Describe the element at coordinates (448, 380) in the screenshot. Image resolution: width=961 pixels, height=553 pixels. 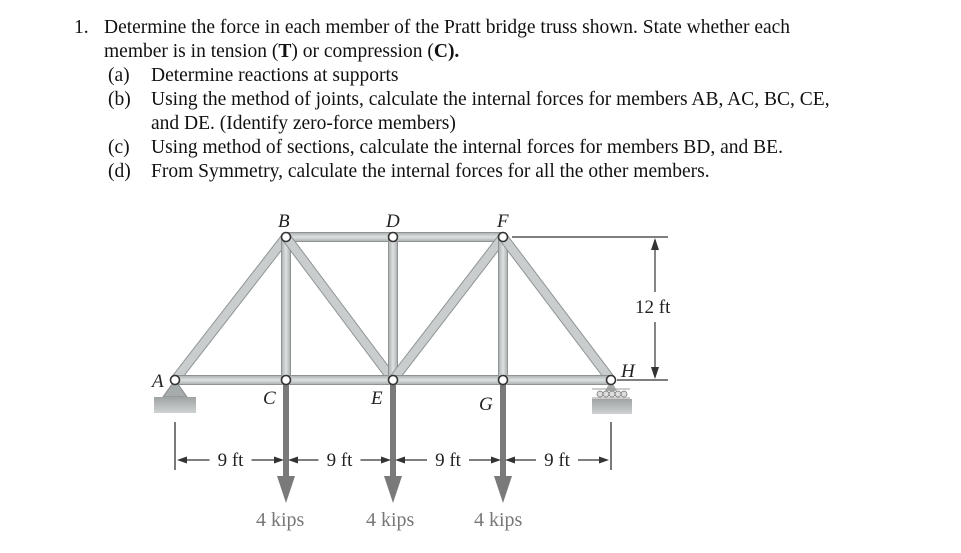
I see `member-EG` at that location.